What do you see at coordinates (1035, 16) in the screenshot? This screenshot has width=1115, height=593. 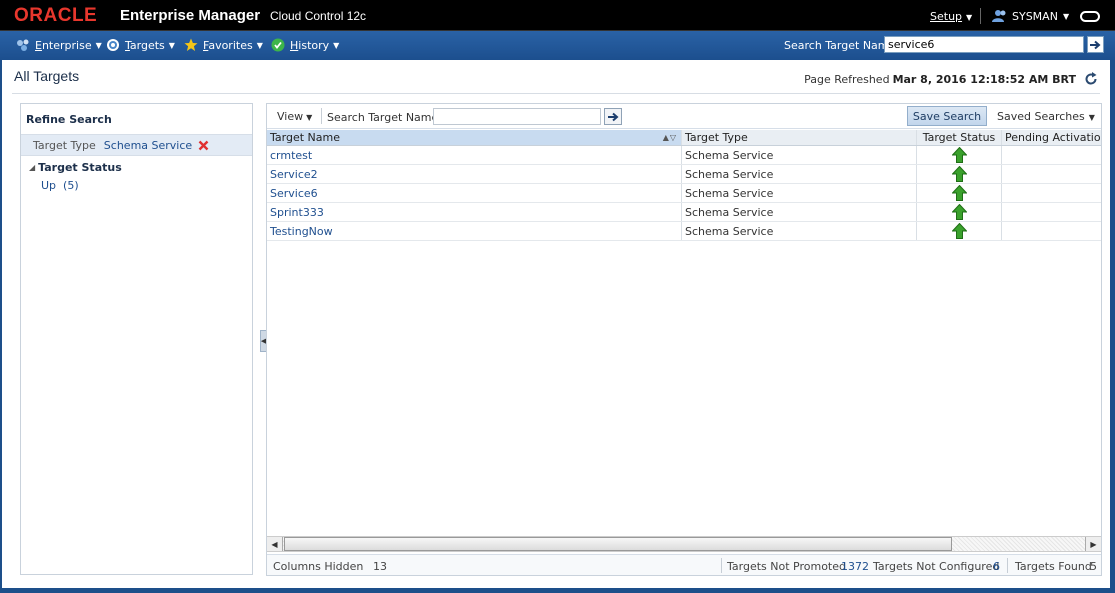 I see `user-name: SYSMAN` at bounding box center [1035, 16].